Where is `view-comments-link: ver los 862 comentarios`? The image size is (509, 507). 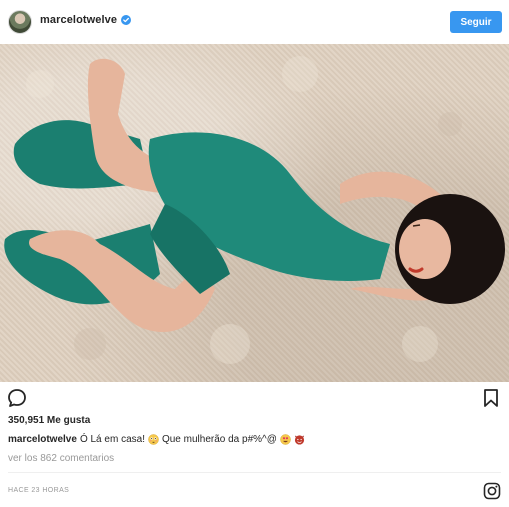
view-comments-link: ver los 862 comentarios is located at coordinates (61, 458).